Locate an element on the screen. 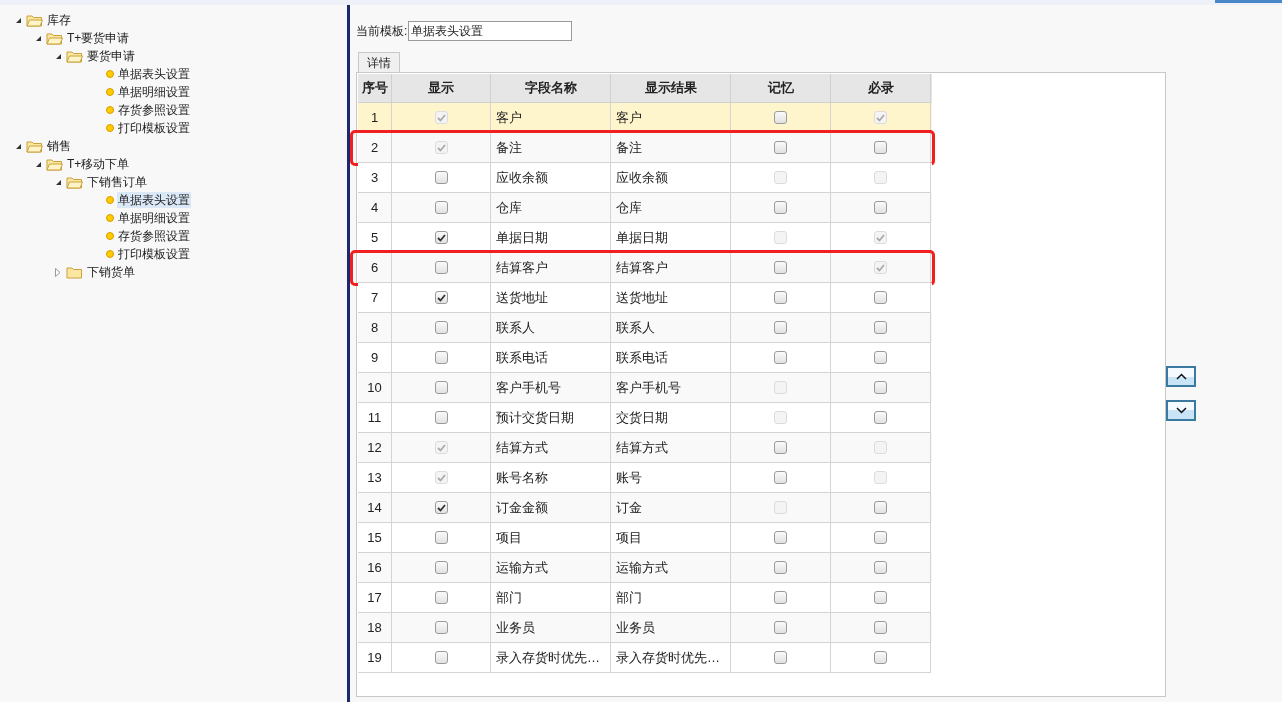 The height and width of the screenshot is (702, 1282). table-cell: 19 is located at coordinates (375, 658).